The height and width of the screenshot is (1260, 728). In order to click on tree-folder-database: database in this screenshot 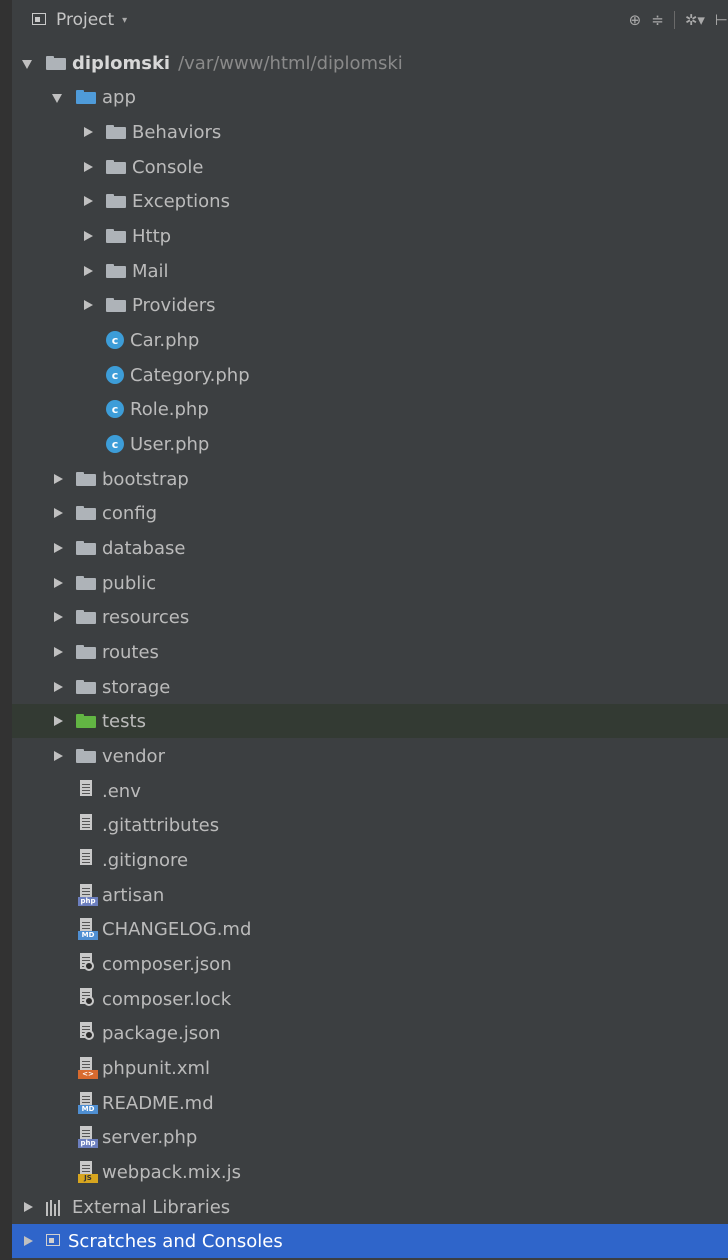, I will do `click(370, 548)`.